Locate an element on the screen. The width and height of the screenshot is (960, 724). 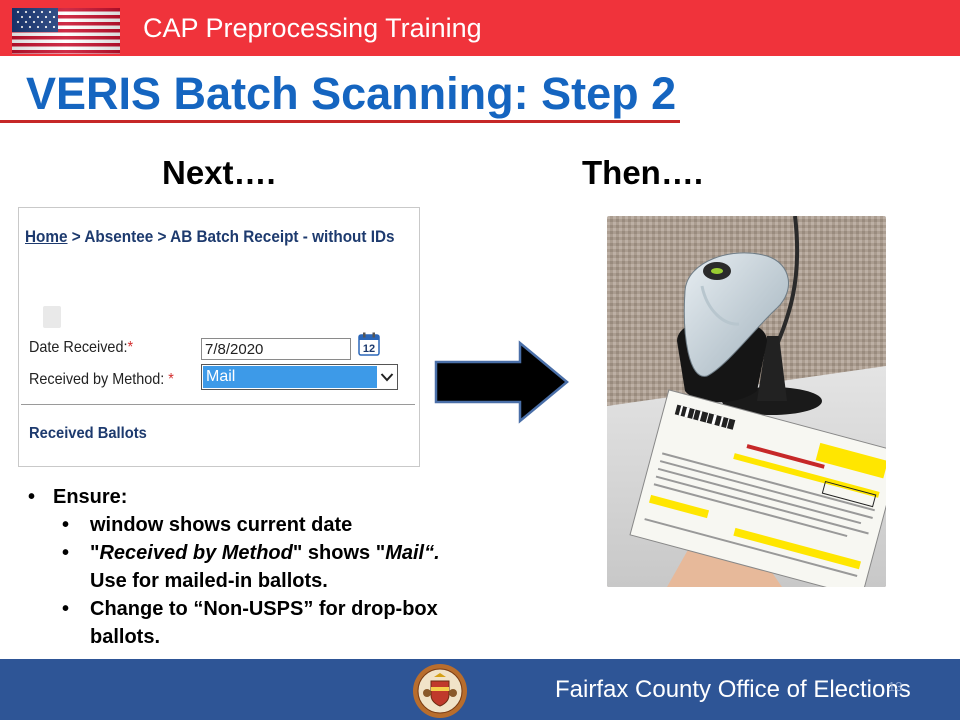
svg-text: 12 is located at coordinates (369, 349).